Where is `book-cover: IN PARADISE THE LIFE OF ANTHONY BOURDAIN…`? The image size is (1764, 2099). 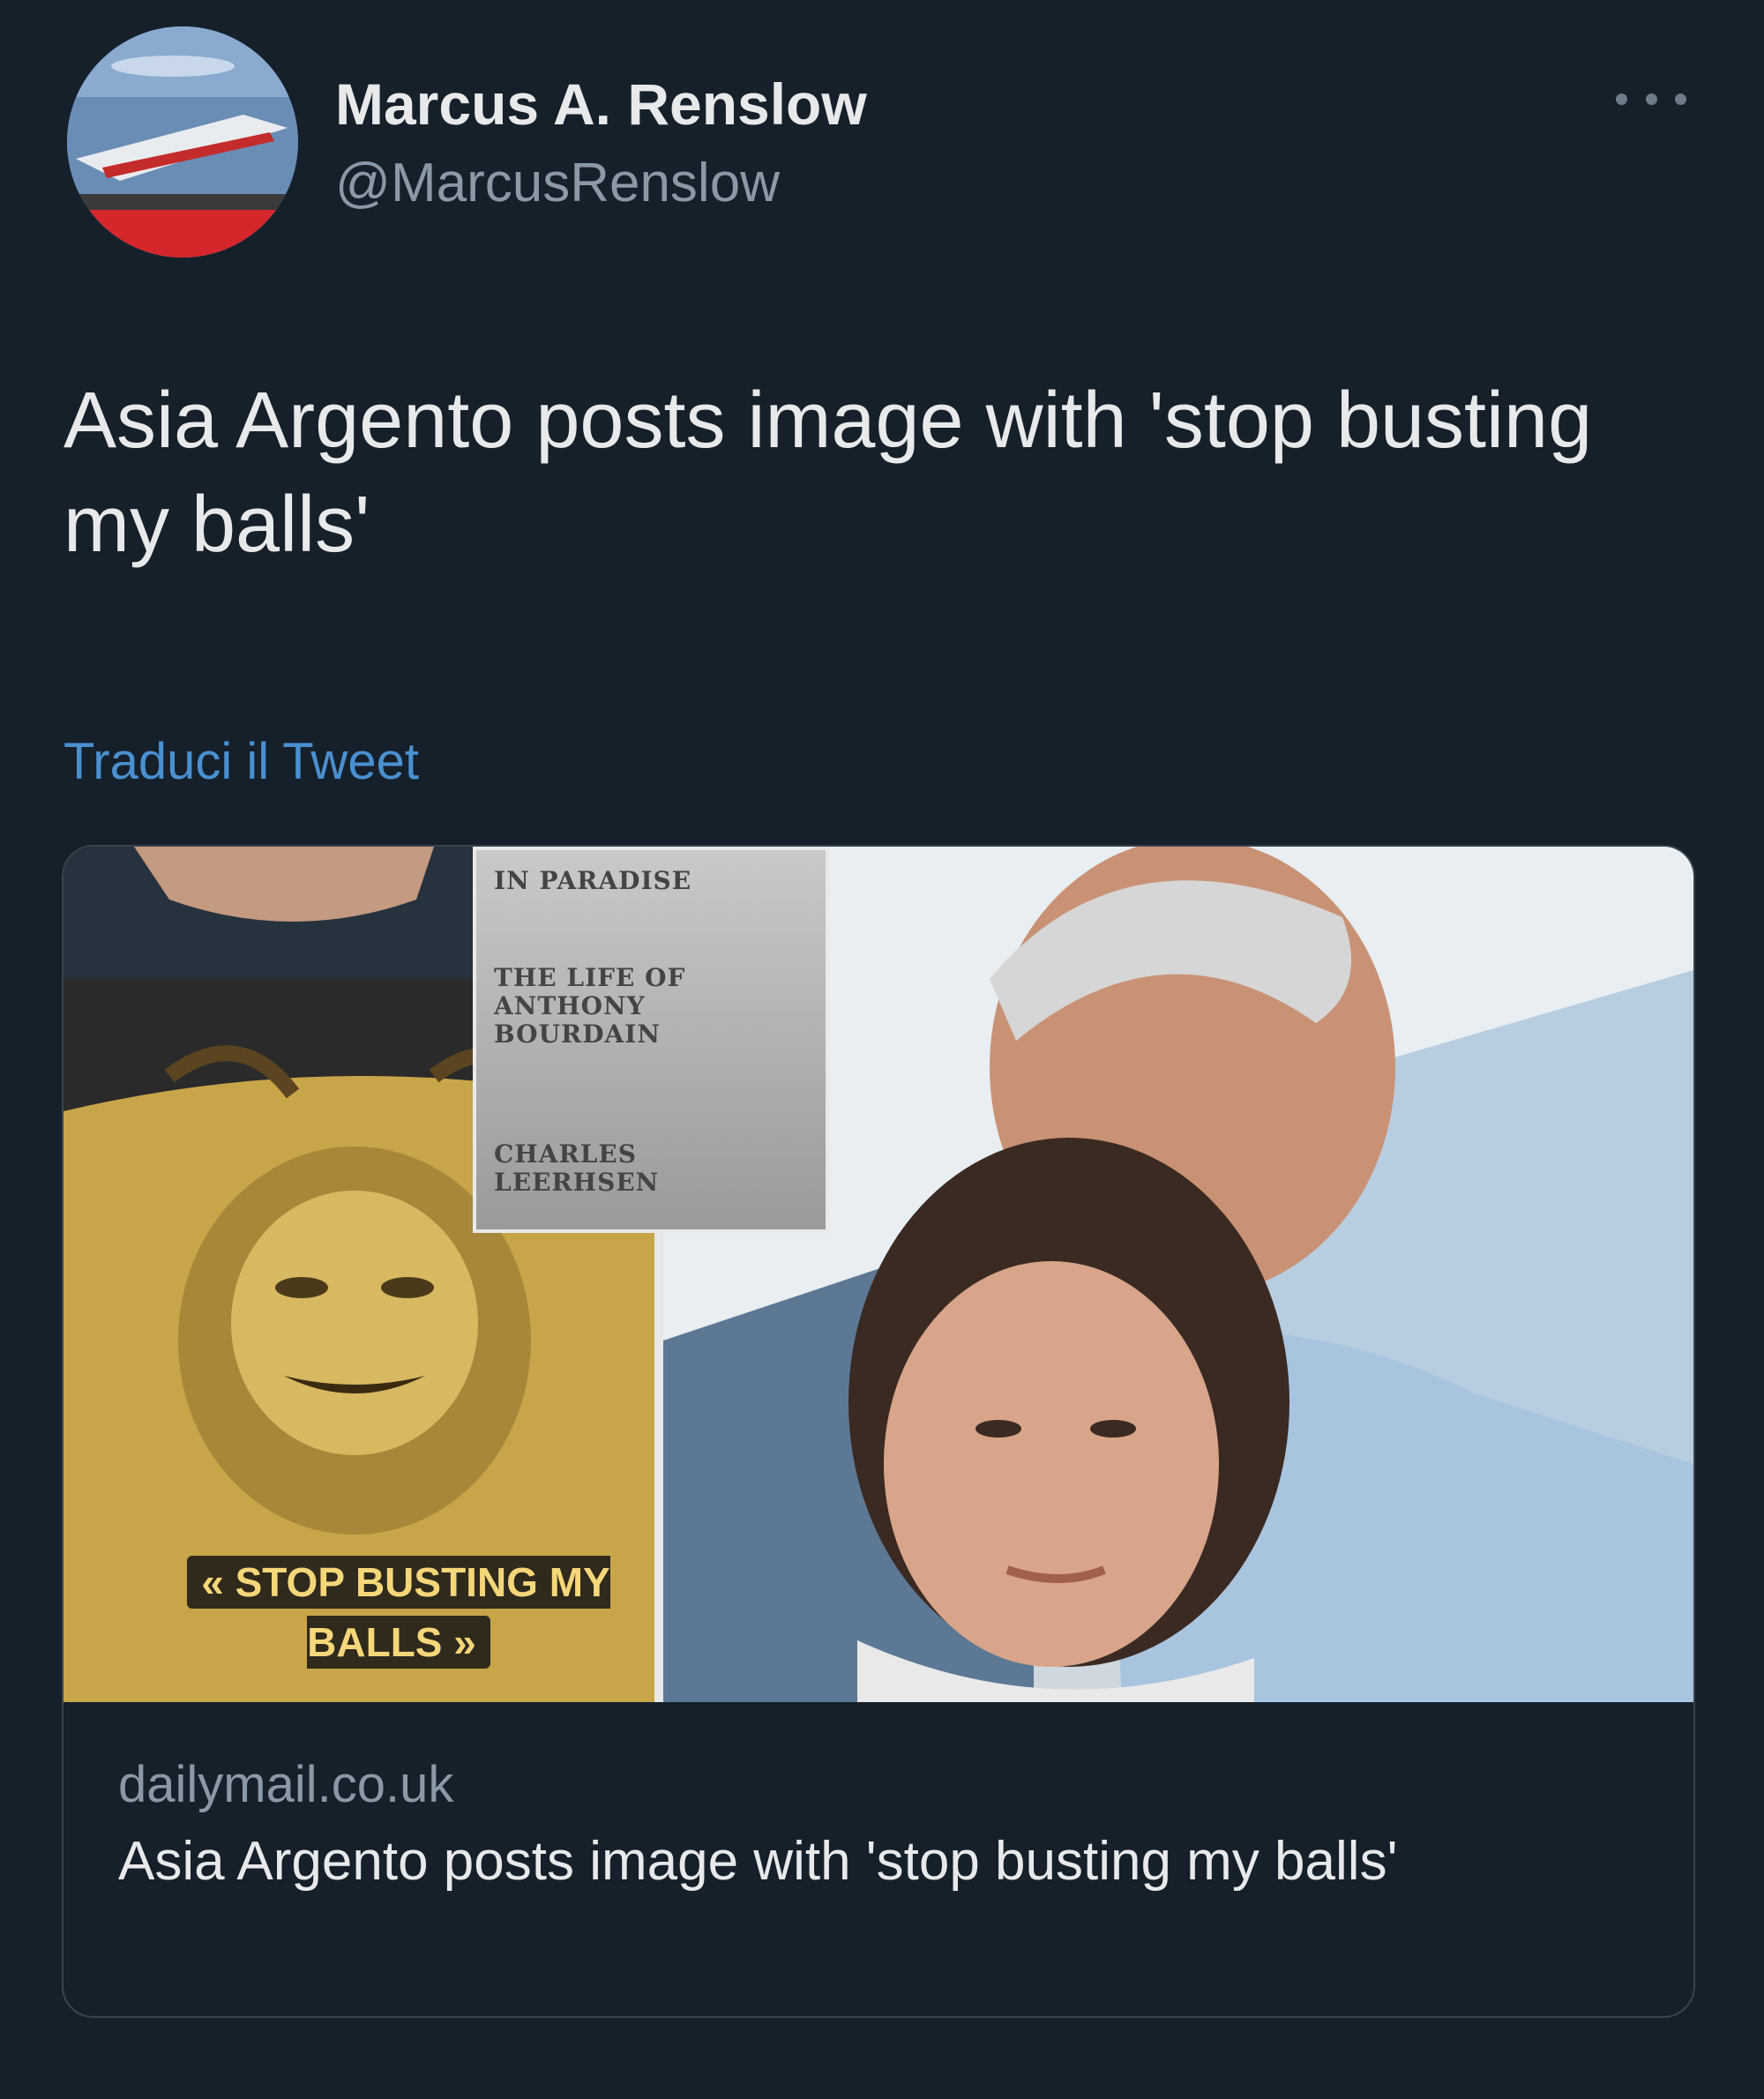
book-cover: IN PARADISE THE LIFE OF ANTHONY BOURDAIN… is located at coordinates (651, 1040).